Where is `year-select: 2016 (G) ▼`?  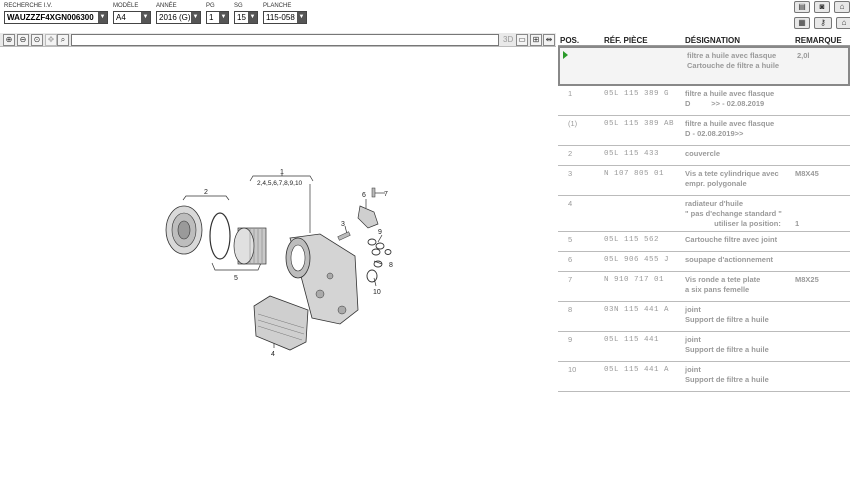 year-select: 2016 (G) ▼ is located at coordinates (178, 17).